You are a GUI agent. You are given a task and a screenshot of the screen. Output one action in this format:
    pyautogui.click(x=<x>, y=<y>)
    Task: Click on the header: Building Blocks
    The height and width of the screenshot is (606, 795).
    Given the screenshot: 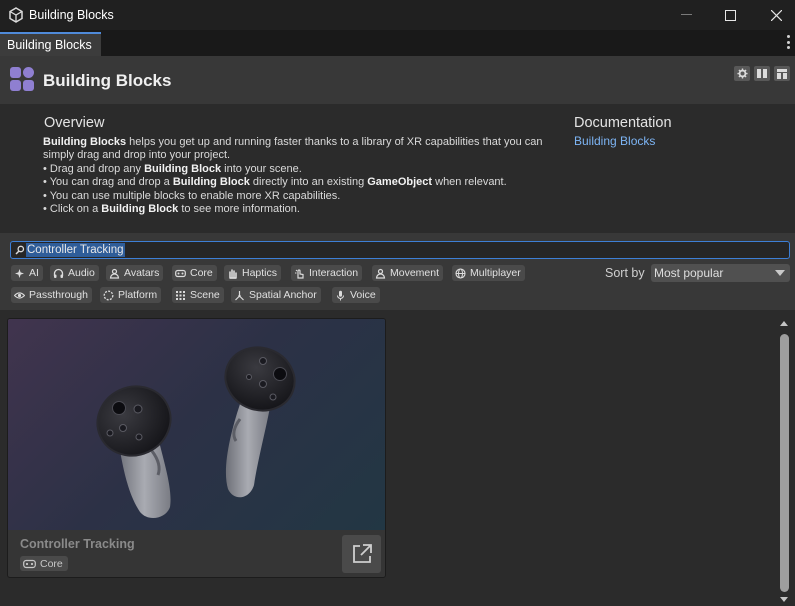 What is the action you would take?
    pyautogui.click(x=397, y=80)
    